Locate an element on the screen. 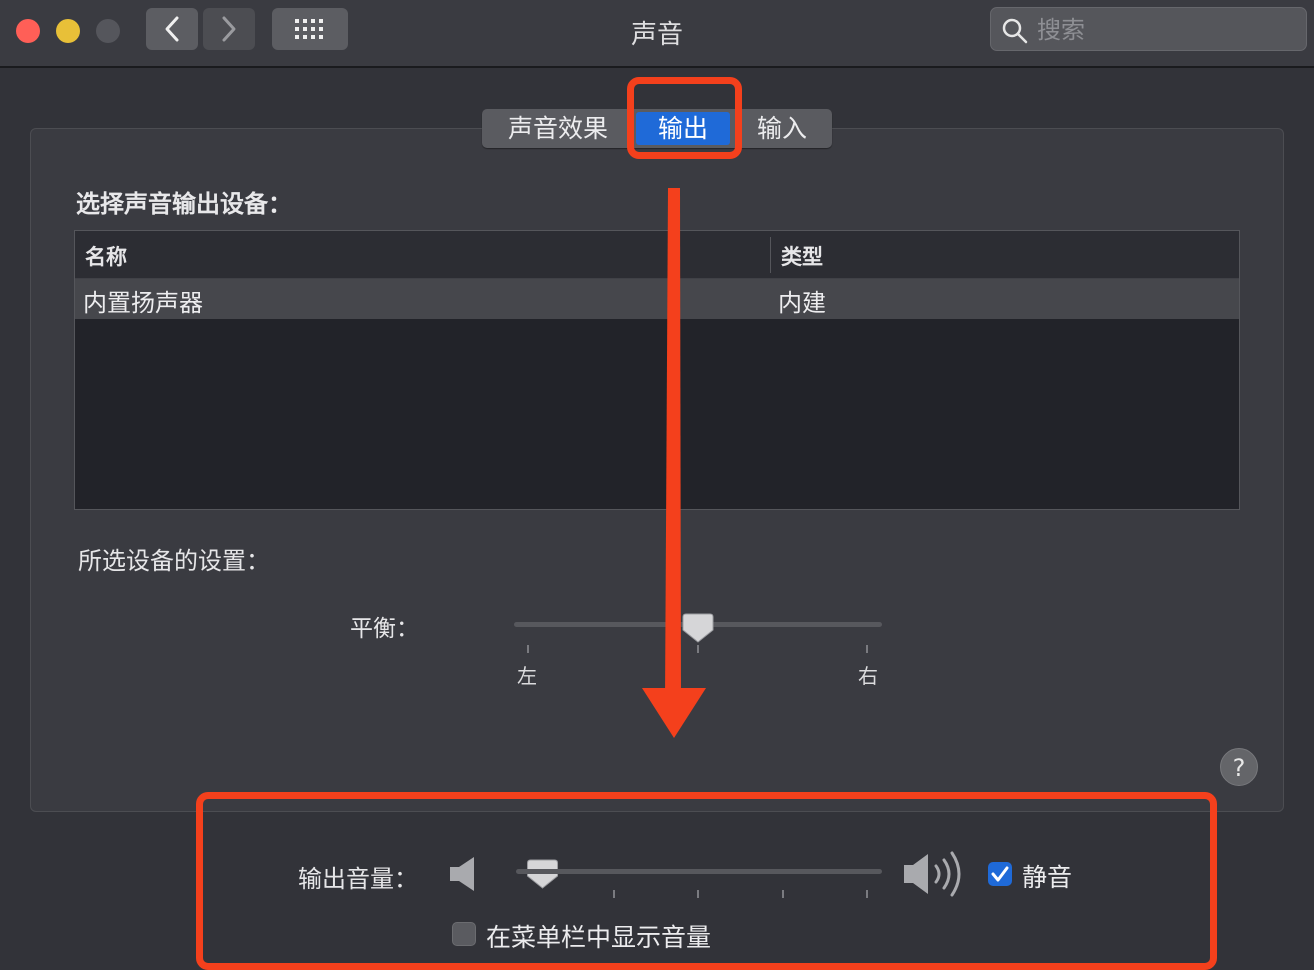  annotation-highlight-output-tab is located at coordinates (684, 118).